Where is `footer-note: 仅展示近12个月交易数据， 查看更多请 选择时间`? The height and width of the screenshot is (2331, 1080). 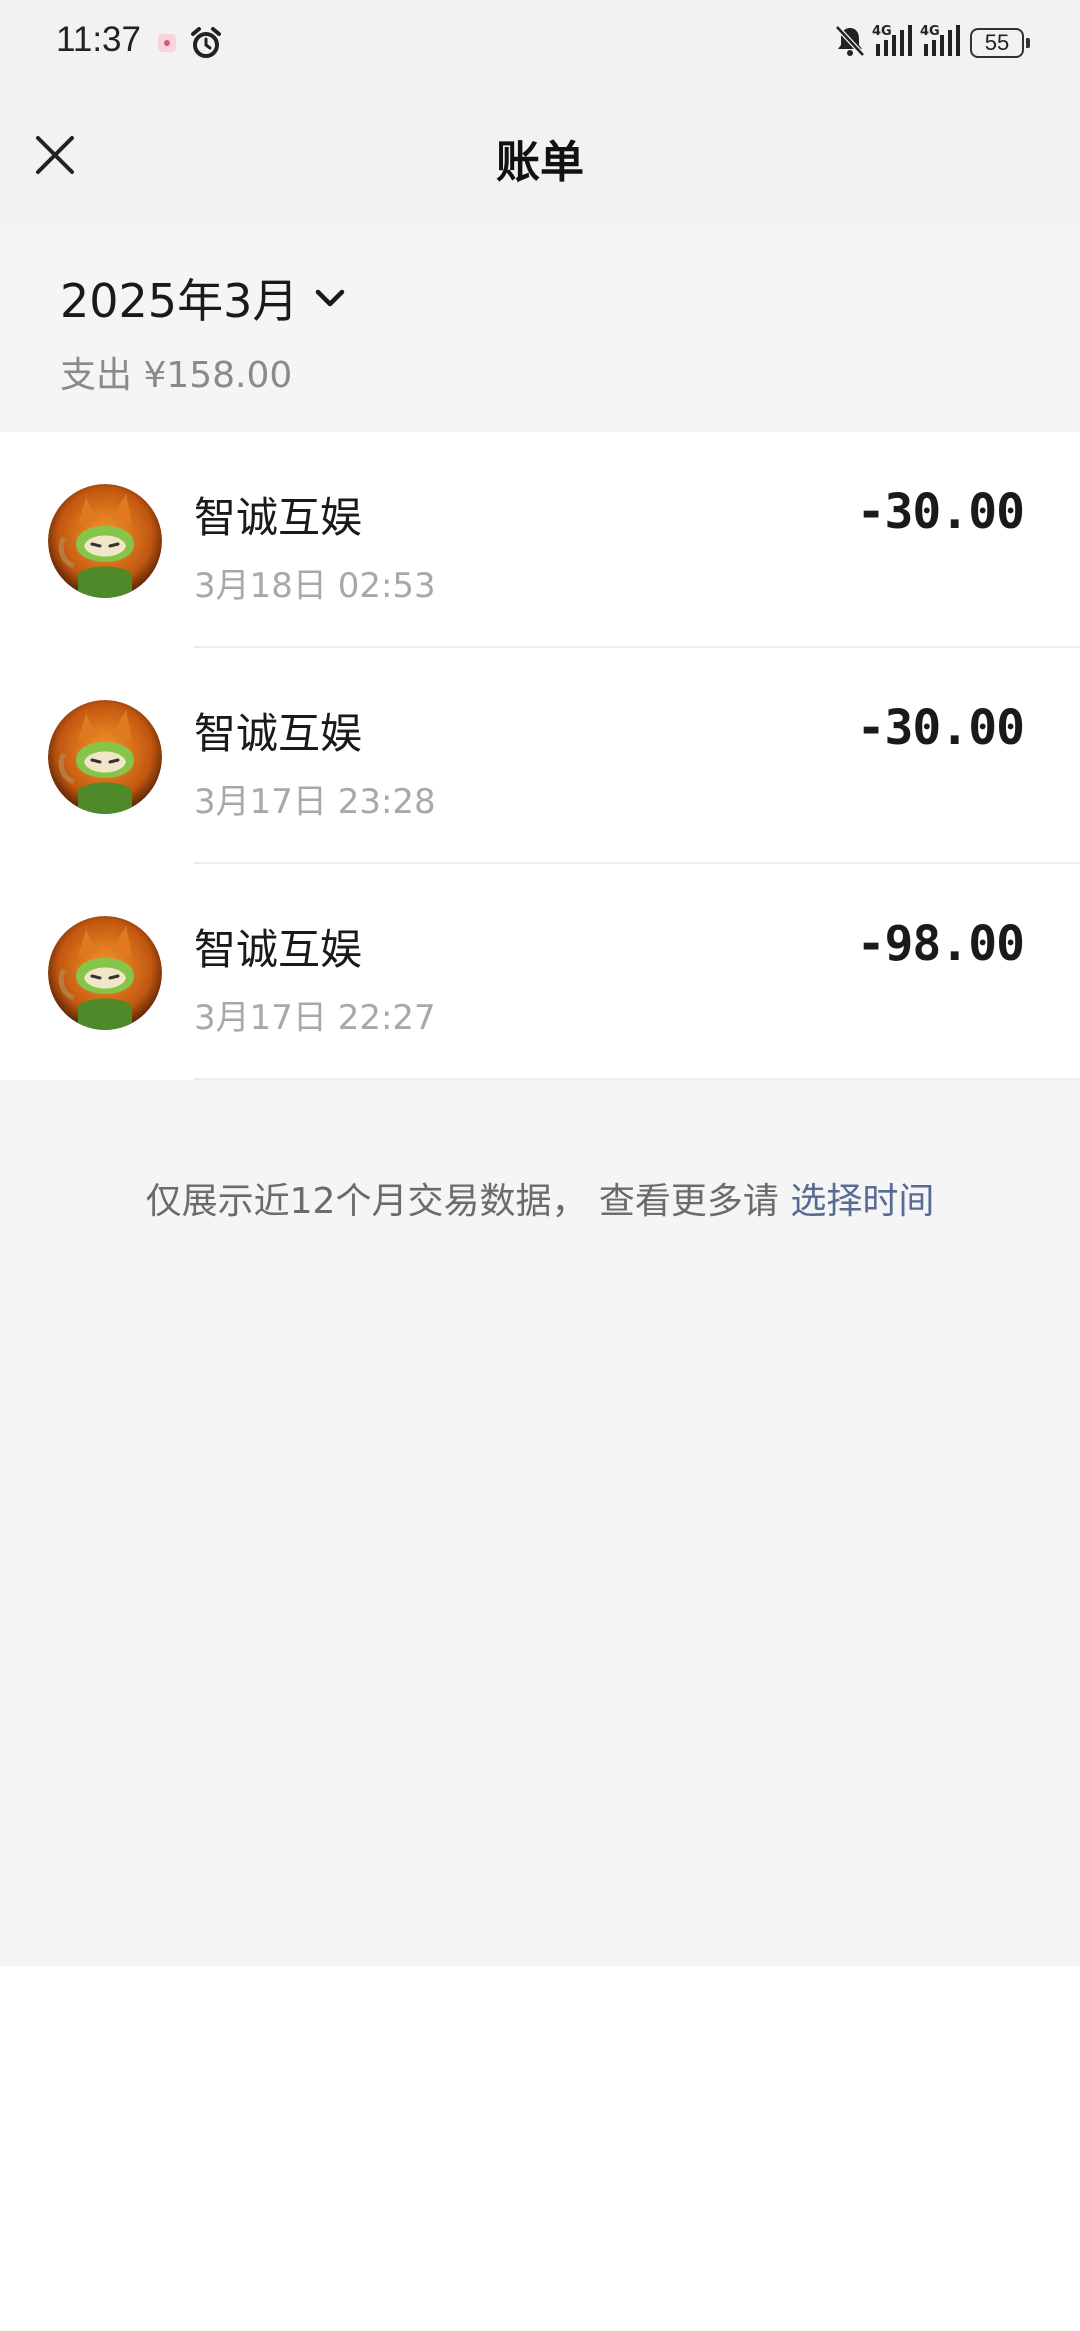
footer-note: 仅展示近12个月交易数据， 查看更多请 选择时间 is located at coordinates (540, 1198).